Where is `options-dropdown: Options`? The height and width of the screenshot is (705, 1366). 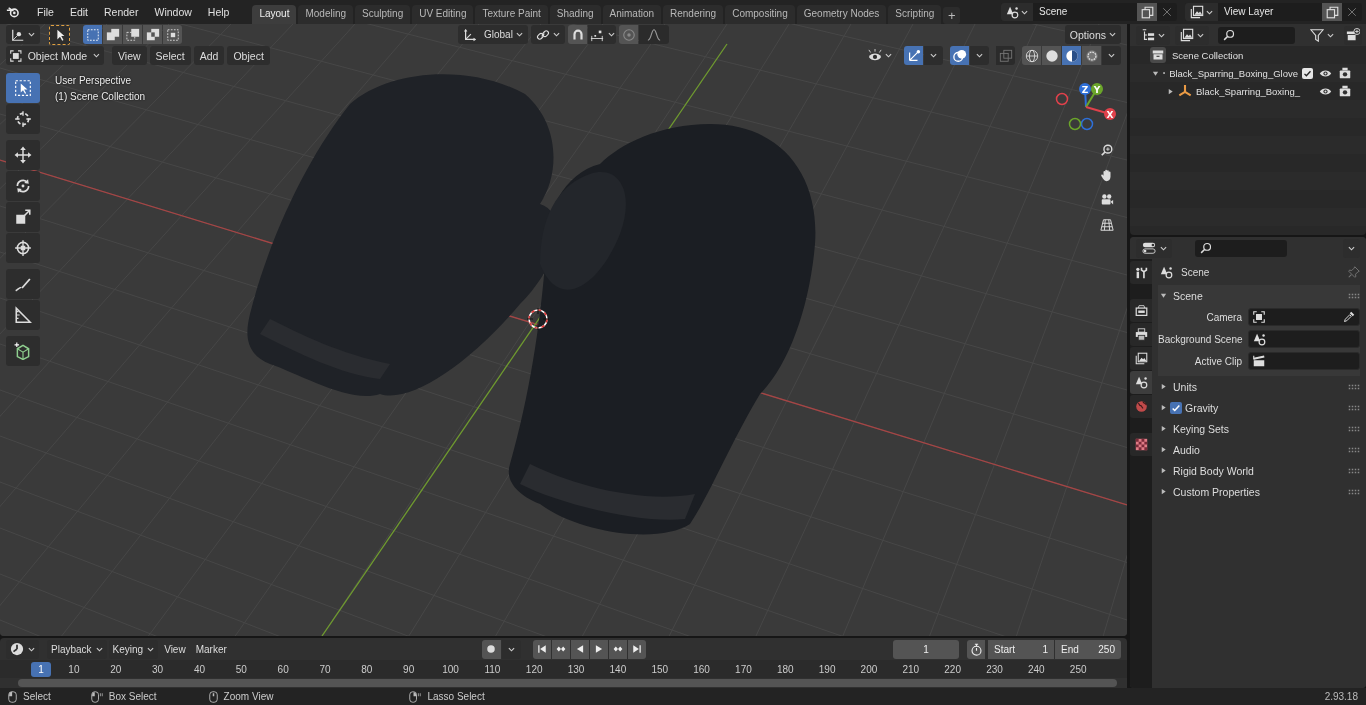
options-dropdown: Options is located at coordinates (1092, 34).